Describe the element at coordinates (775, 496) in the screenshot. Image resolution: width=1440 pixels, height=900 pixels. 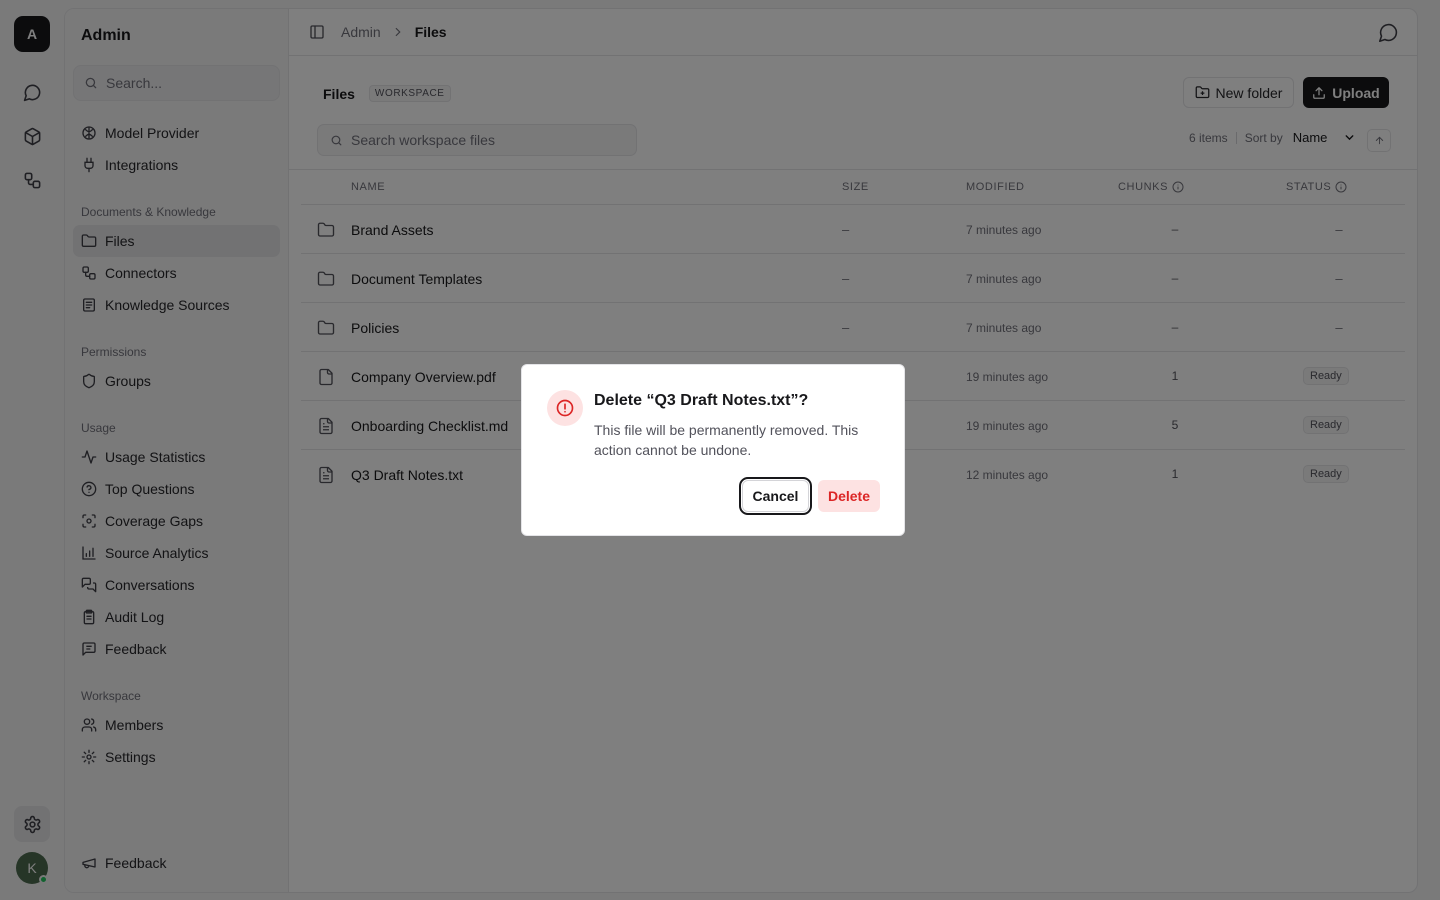
I see `cancel-button: Cancel` at that location.